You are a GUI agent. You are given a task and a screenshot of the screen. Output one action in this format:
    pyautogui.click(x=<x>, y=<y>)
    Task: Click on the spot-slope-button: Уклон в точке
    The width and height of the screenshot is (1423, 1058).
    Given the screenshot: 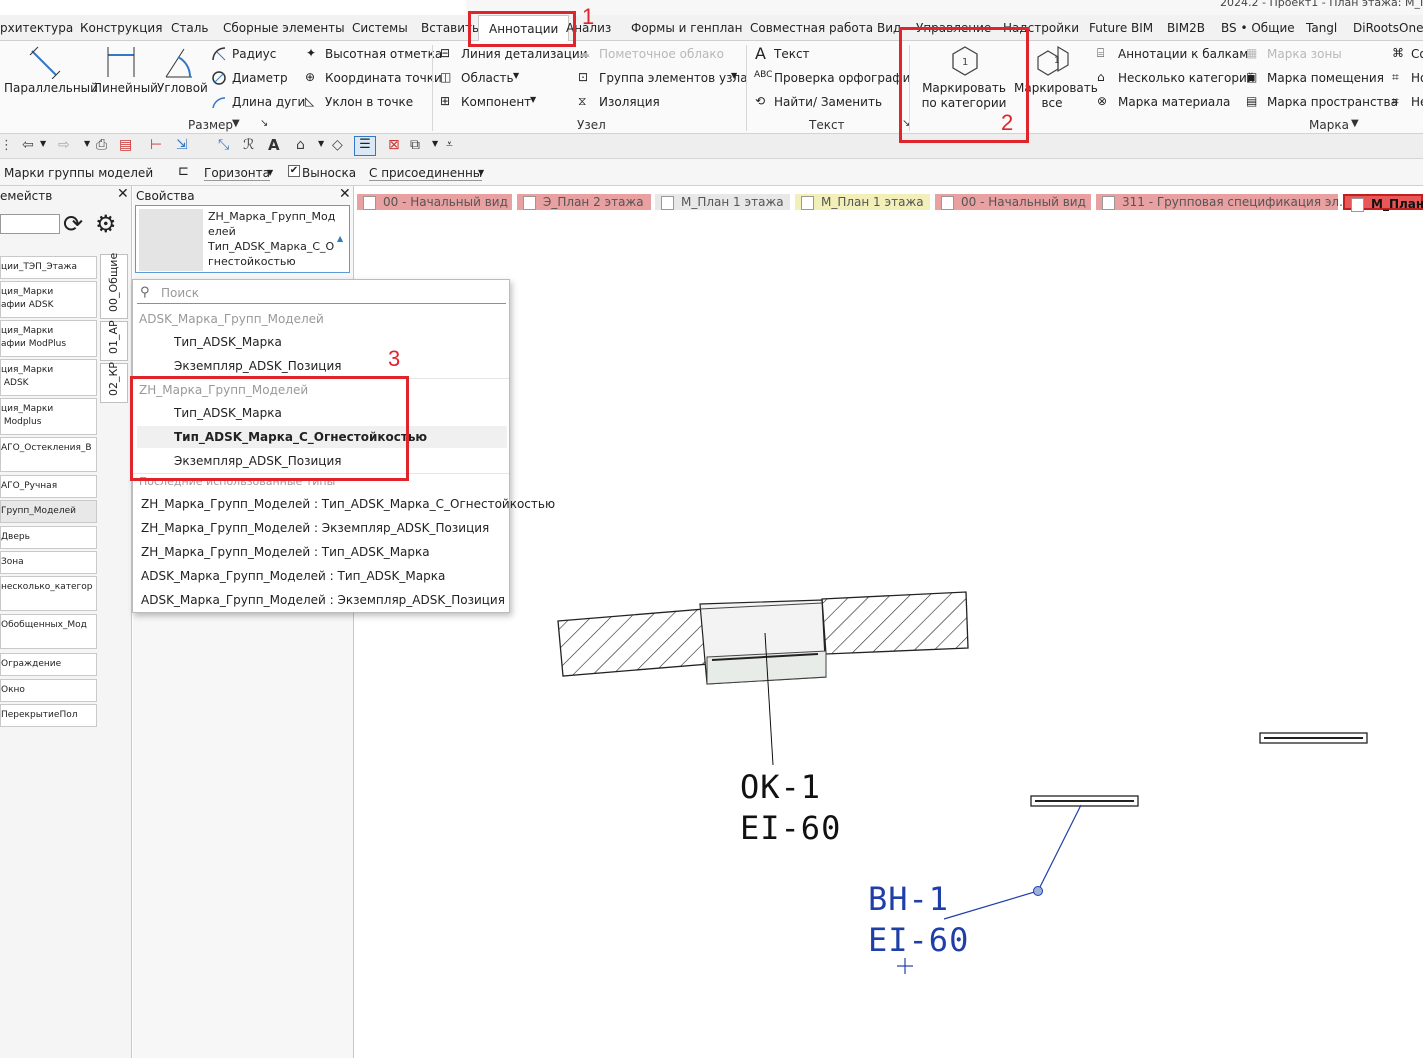 What is the action you would take?
    pyautogui.click(x=369, y=102)
    